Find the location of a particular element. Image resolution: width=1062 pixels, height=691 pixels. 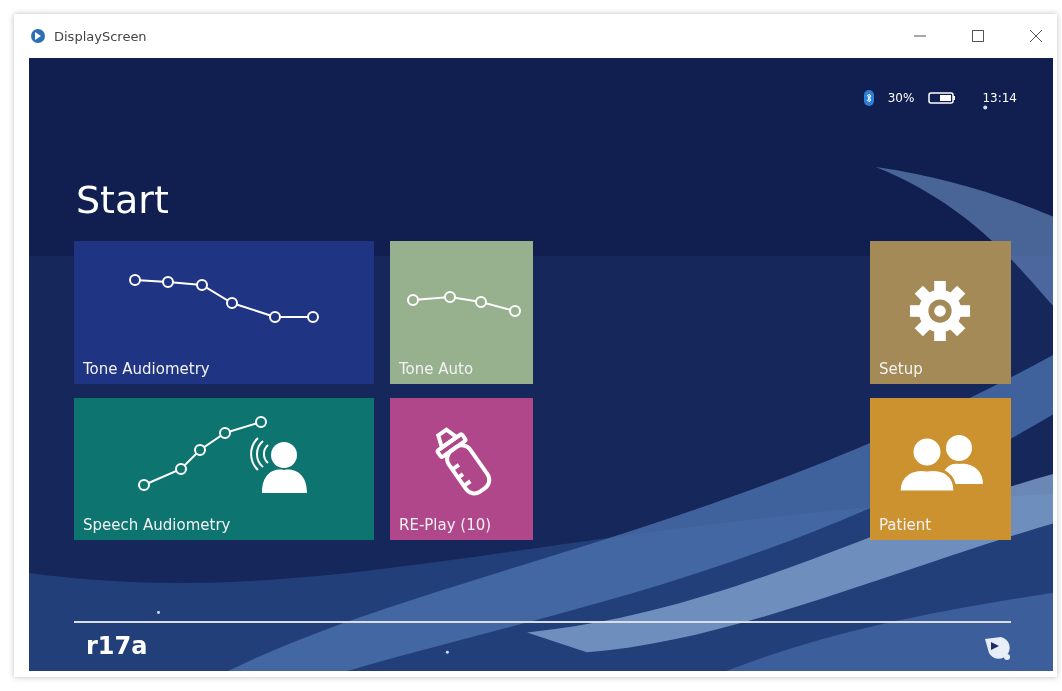

speech-chart-icon is located at coordinates (223, 454).